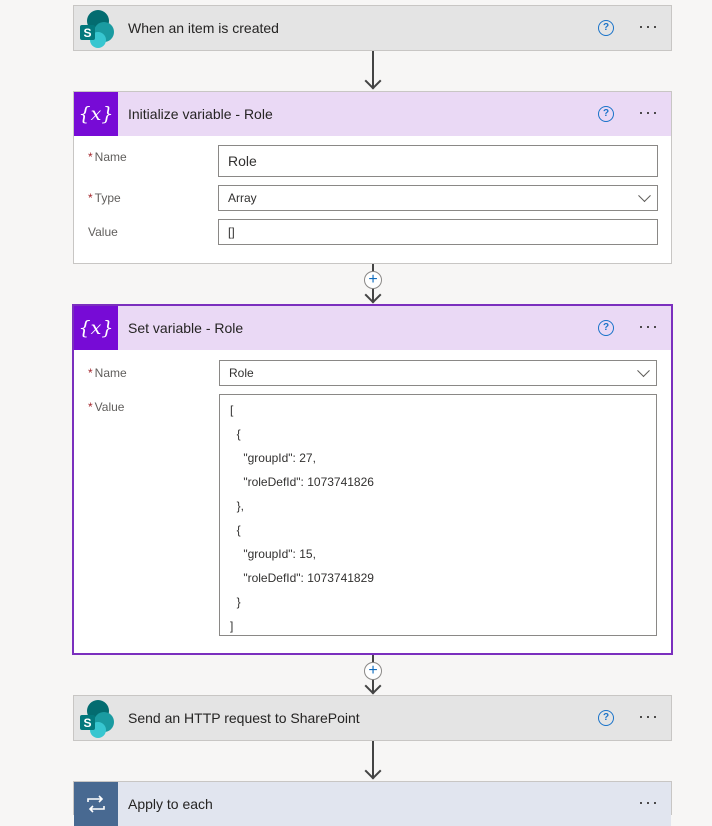 The width and height of the screenshot is (712, 826). Describe the element at coordinates (438, 373) in the screenshot. I see `set-variable-name-dropdown: Role` at that location.